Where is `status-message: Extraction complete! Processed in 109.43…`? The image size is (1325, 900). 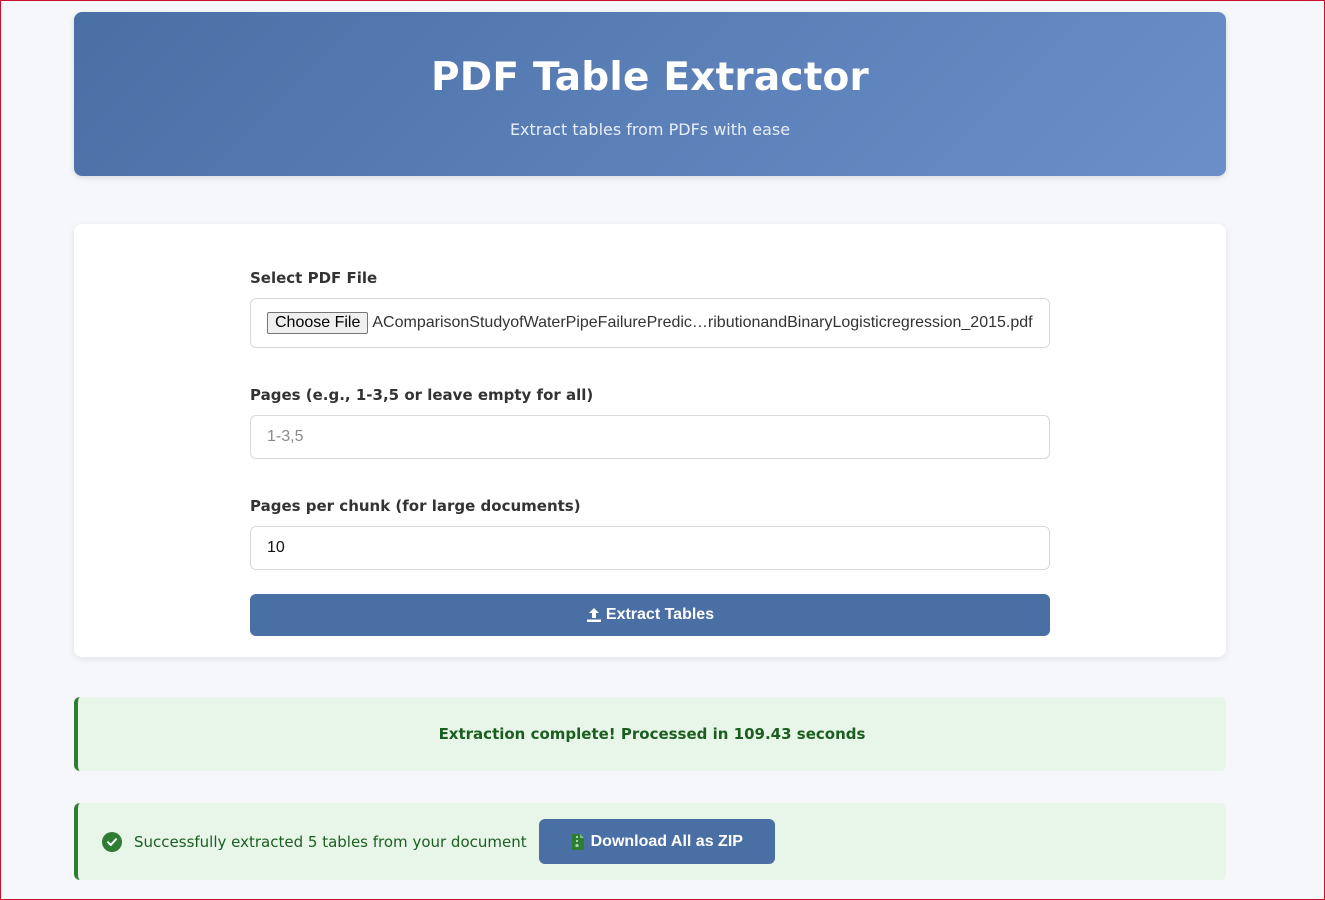
status-message: Extraction complete! Processed in 109.43… is located at coordinates (652, 734).